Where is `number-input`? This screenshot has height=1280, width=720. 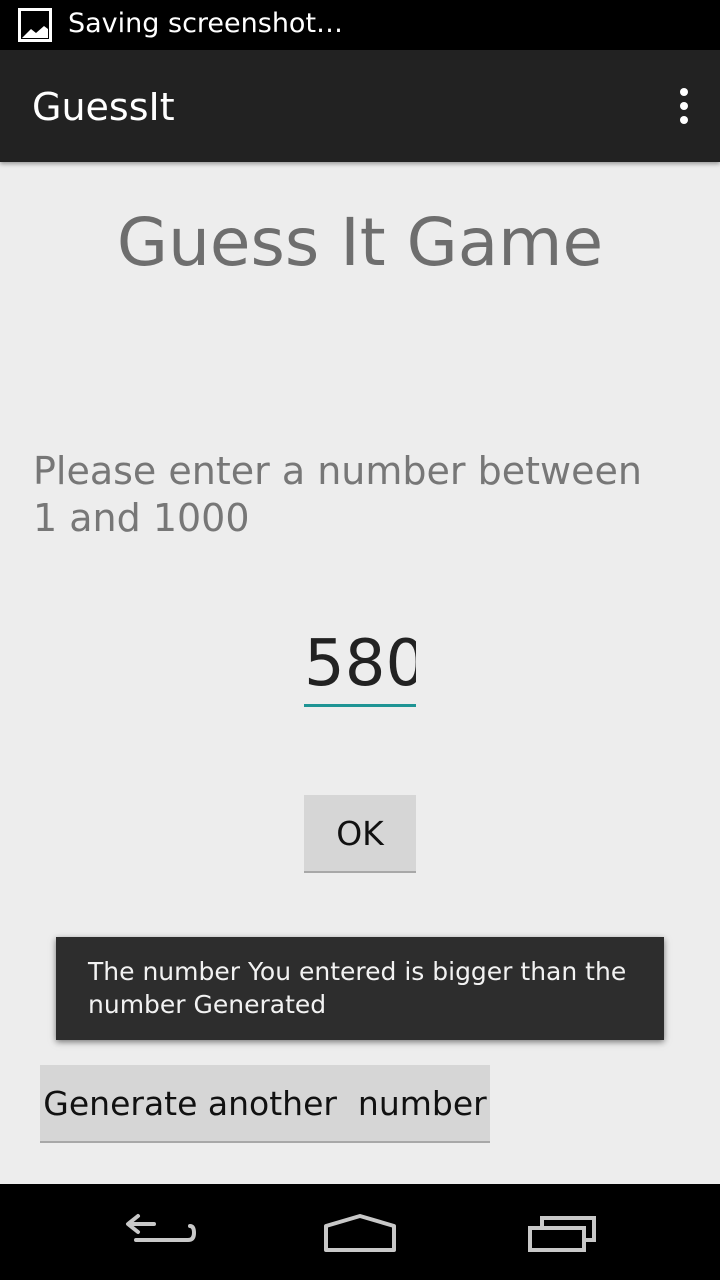
number-input is located at coordinates (360, 665).